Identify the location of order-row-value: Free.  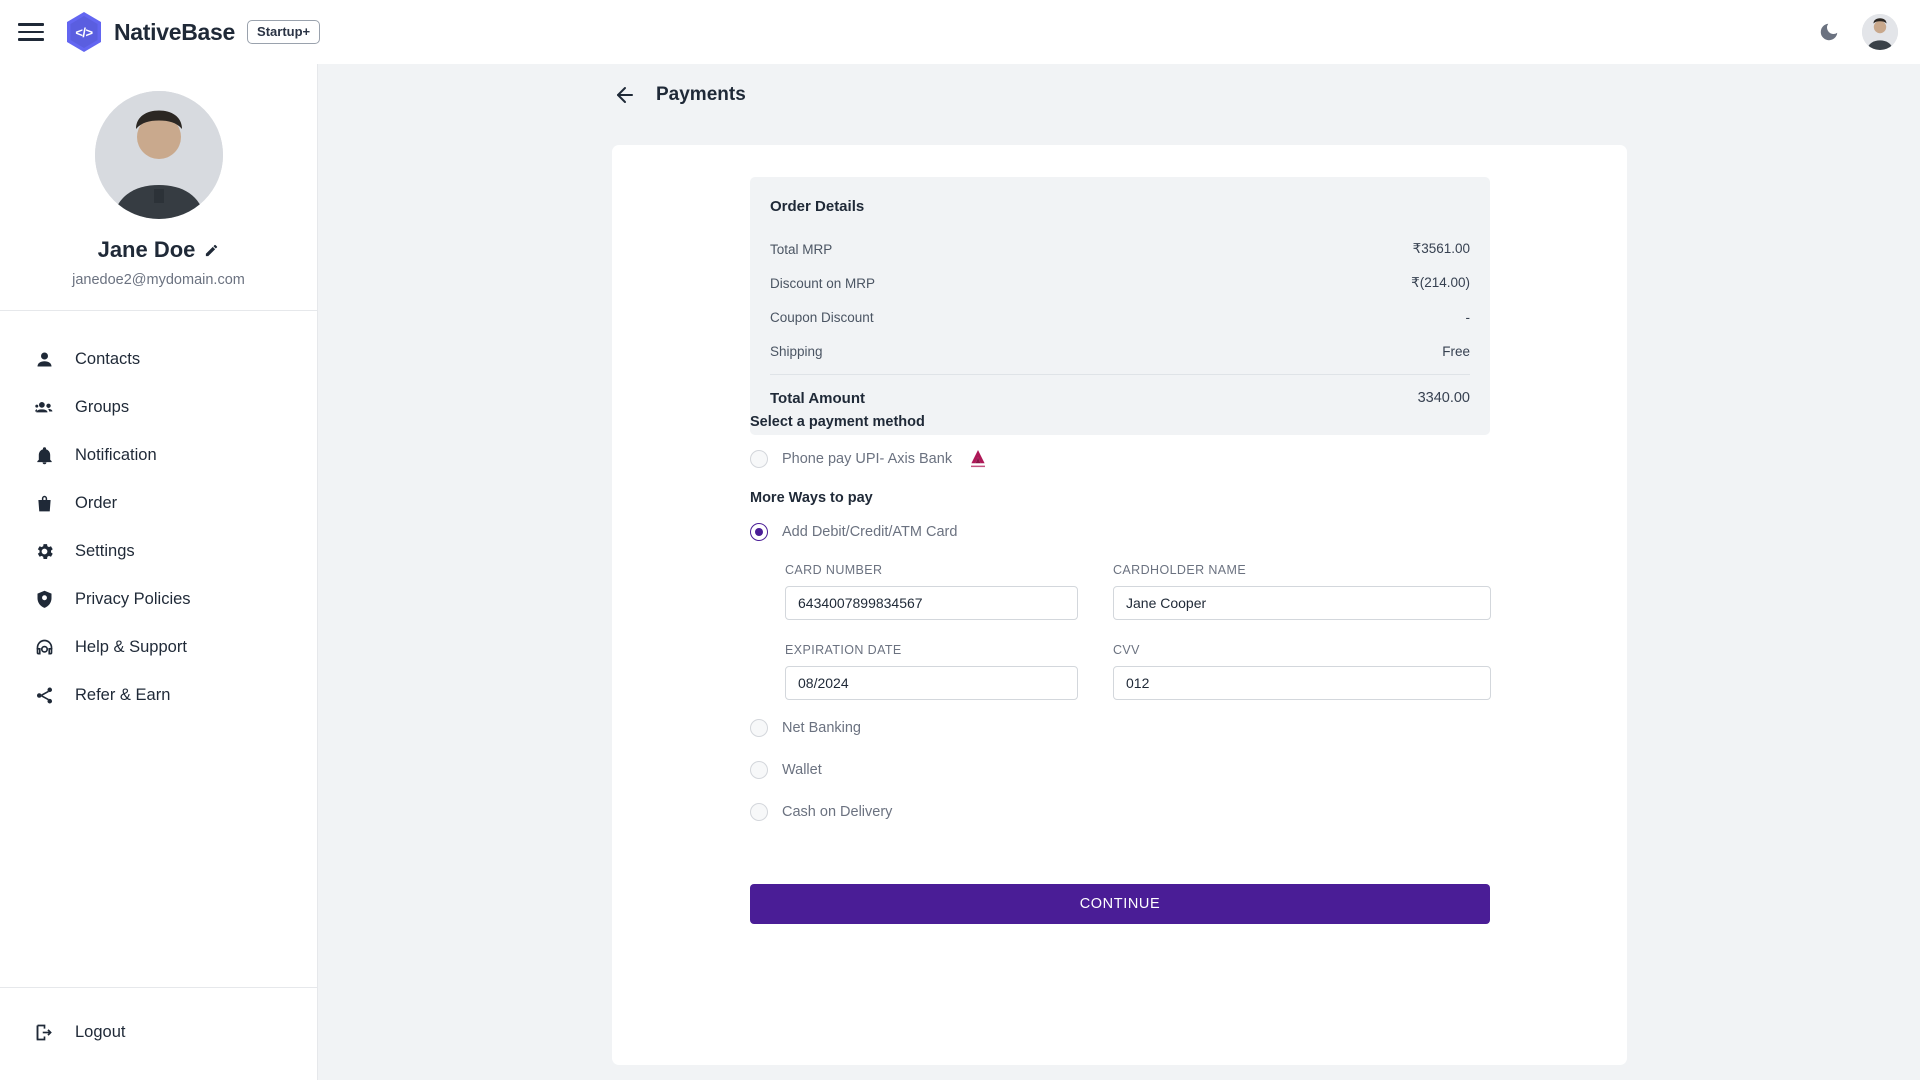
(1456, 351).